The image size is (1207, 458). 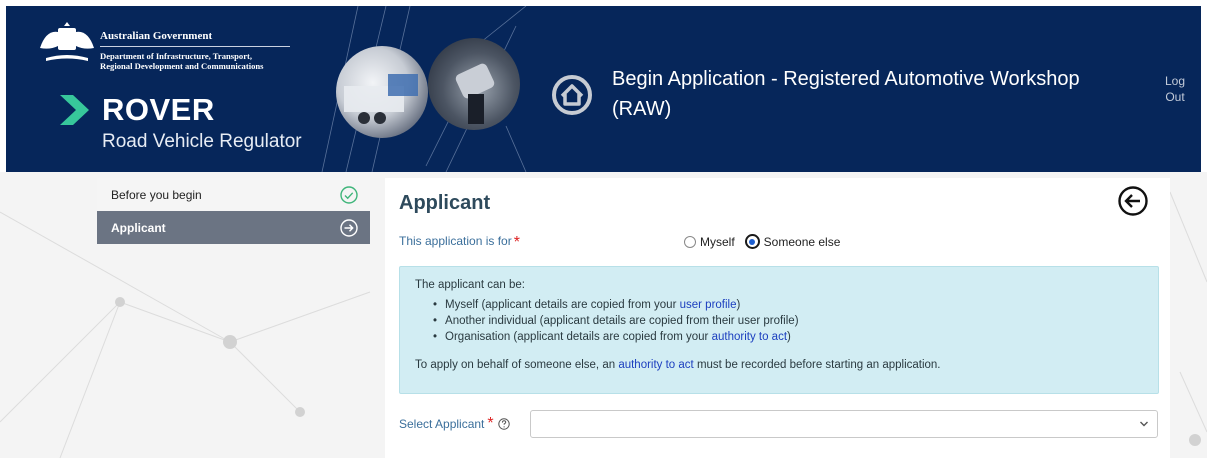 I want to click on arrow-right-circle-icon, so click(x=349, y=227).